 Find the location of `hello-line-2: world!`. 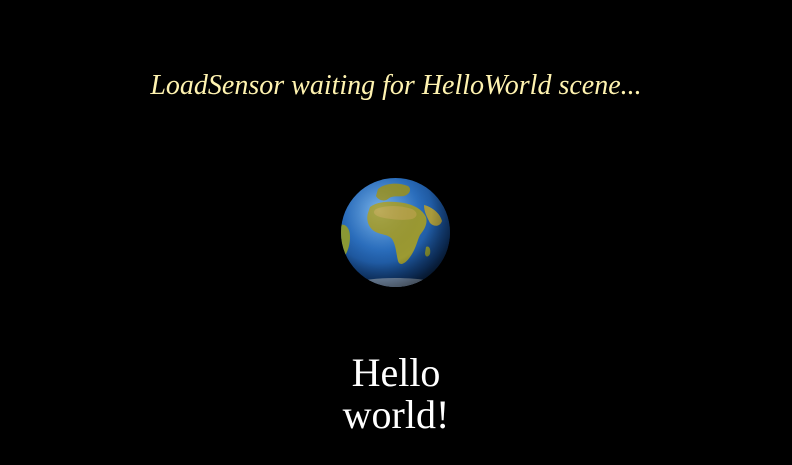

hello-line-2: world! is located at coordinates (396, 414).